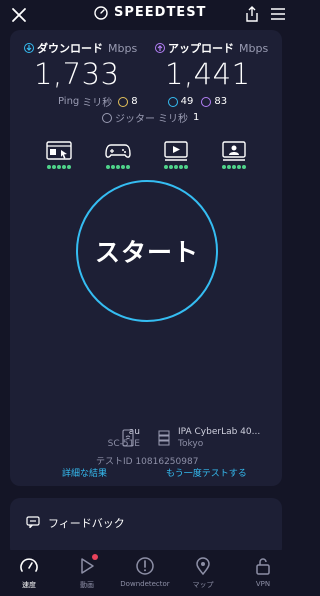 This screenshot has height=596, width=320. What do you see at coordinates (107, 117) in the screenshot?
I see `jitter-icon` at bounding box center [107, 117].